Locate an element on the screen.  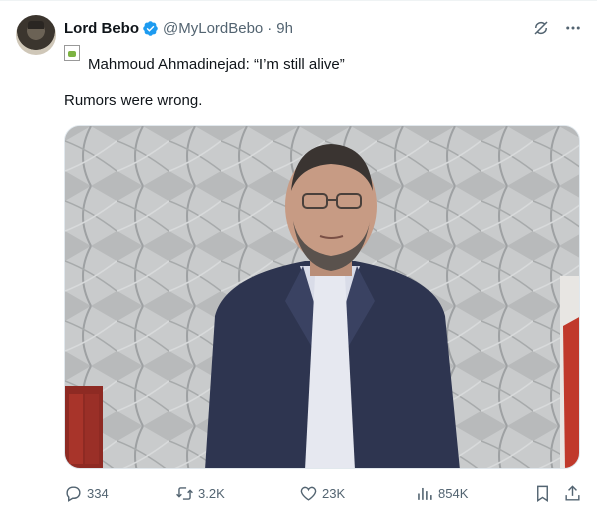
bookmark-icon is located at coordinates (542, 493).